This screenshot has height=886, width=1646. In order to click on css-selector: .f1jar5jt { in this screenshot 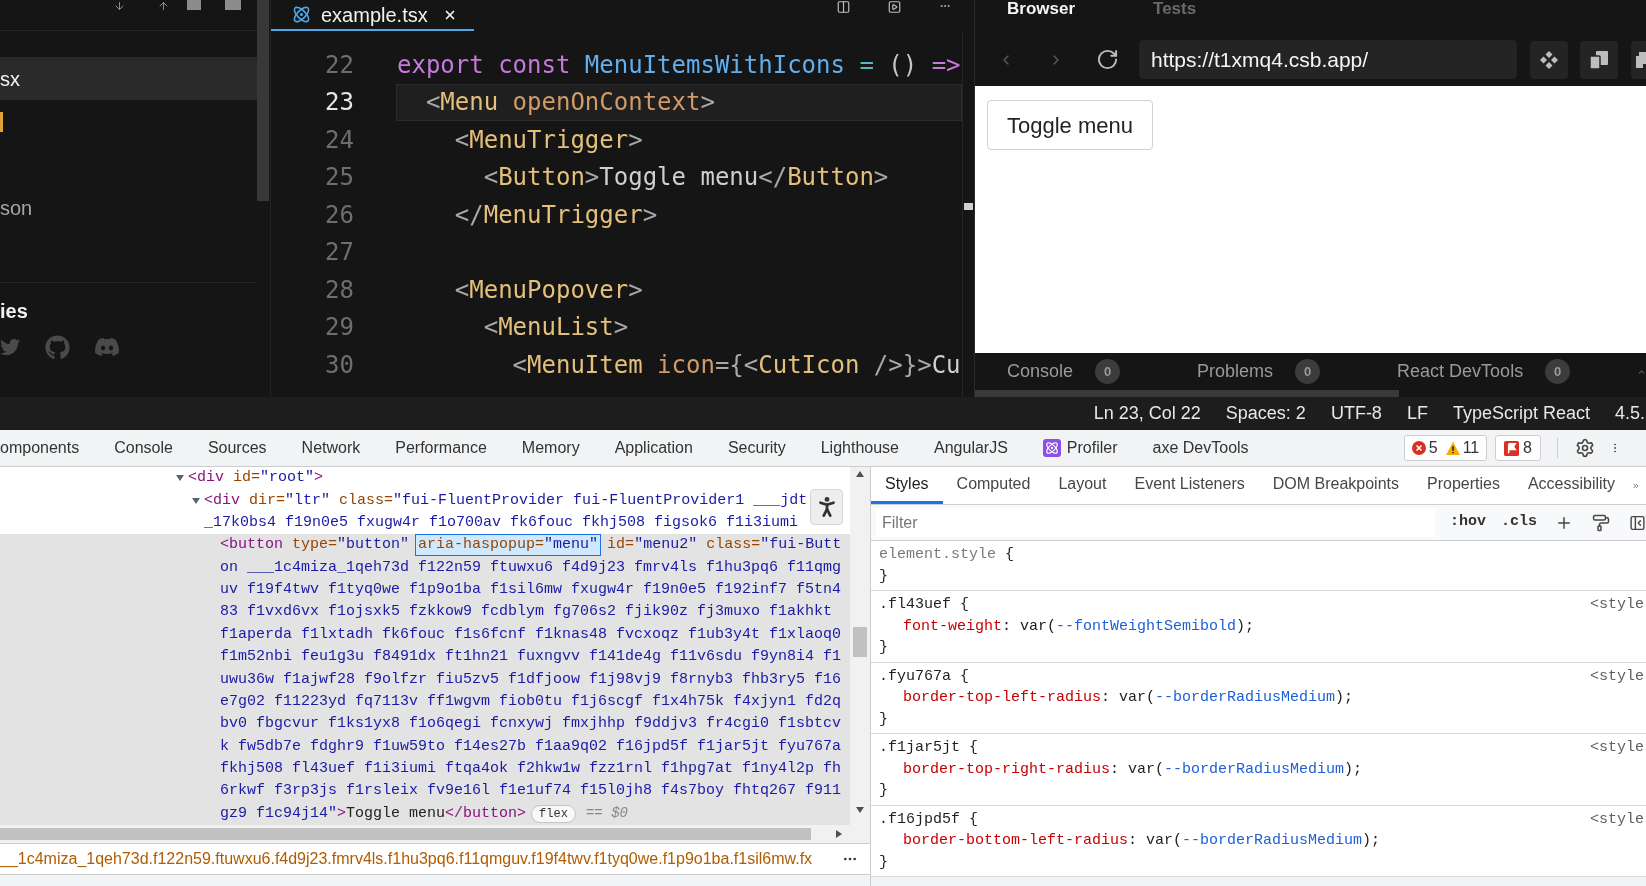, I will do `click(929, 748)`.